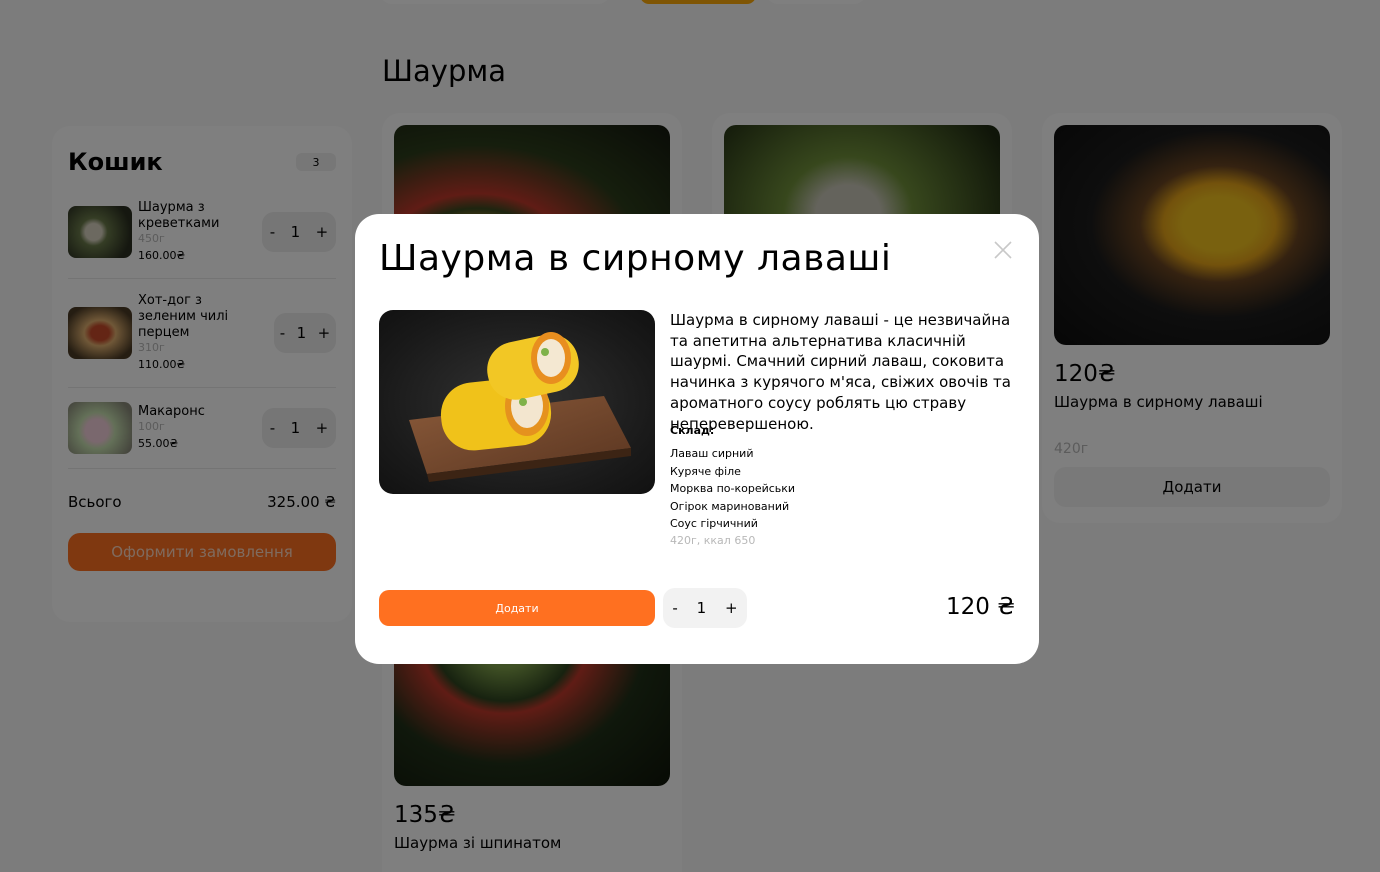  Describe the element at coordinates (705, 471) in the screenshot. I see `ingredient-item: Куряче філе` at that location.